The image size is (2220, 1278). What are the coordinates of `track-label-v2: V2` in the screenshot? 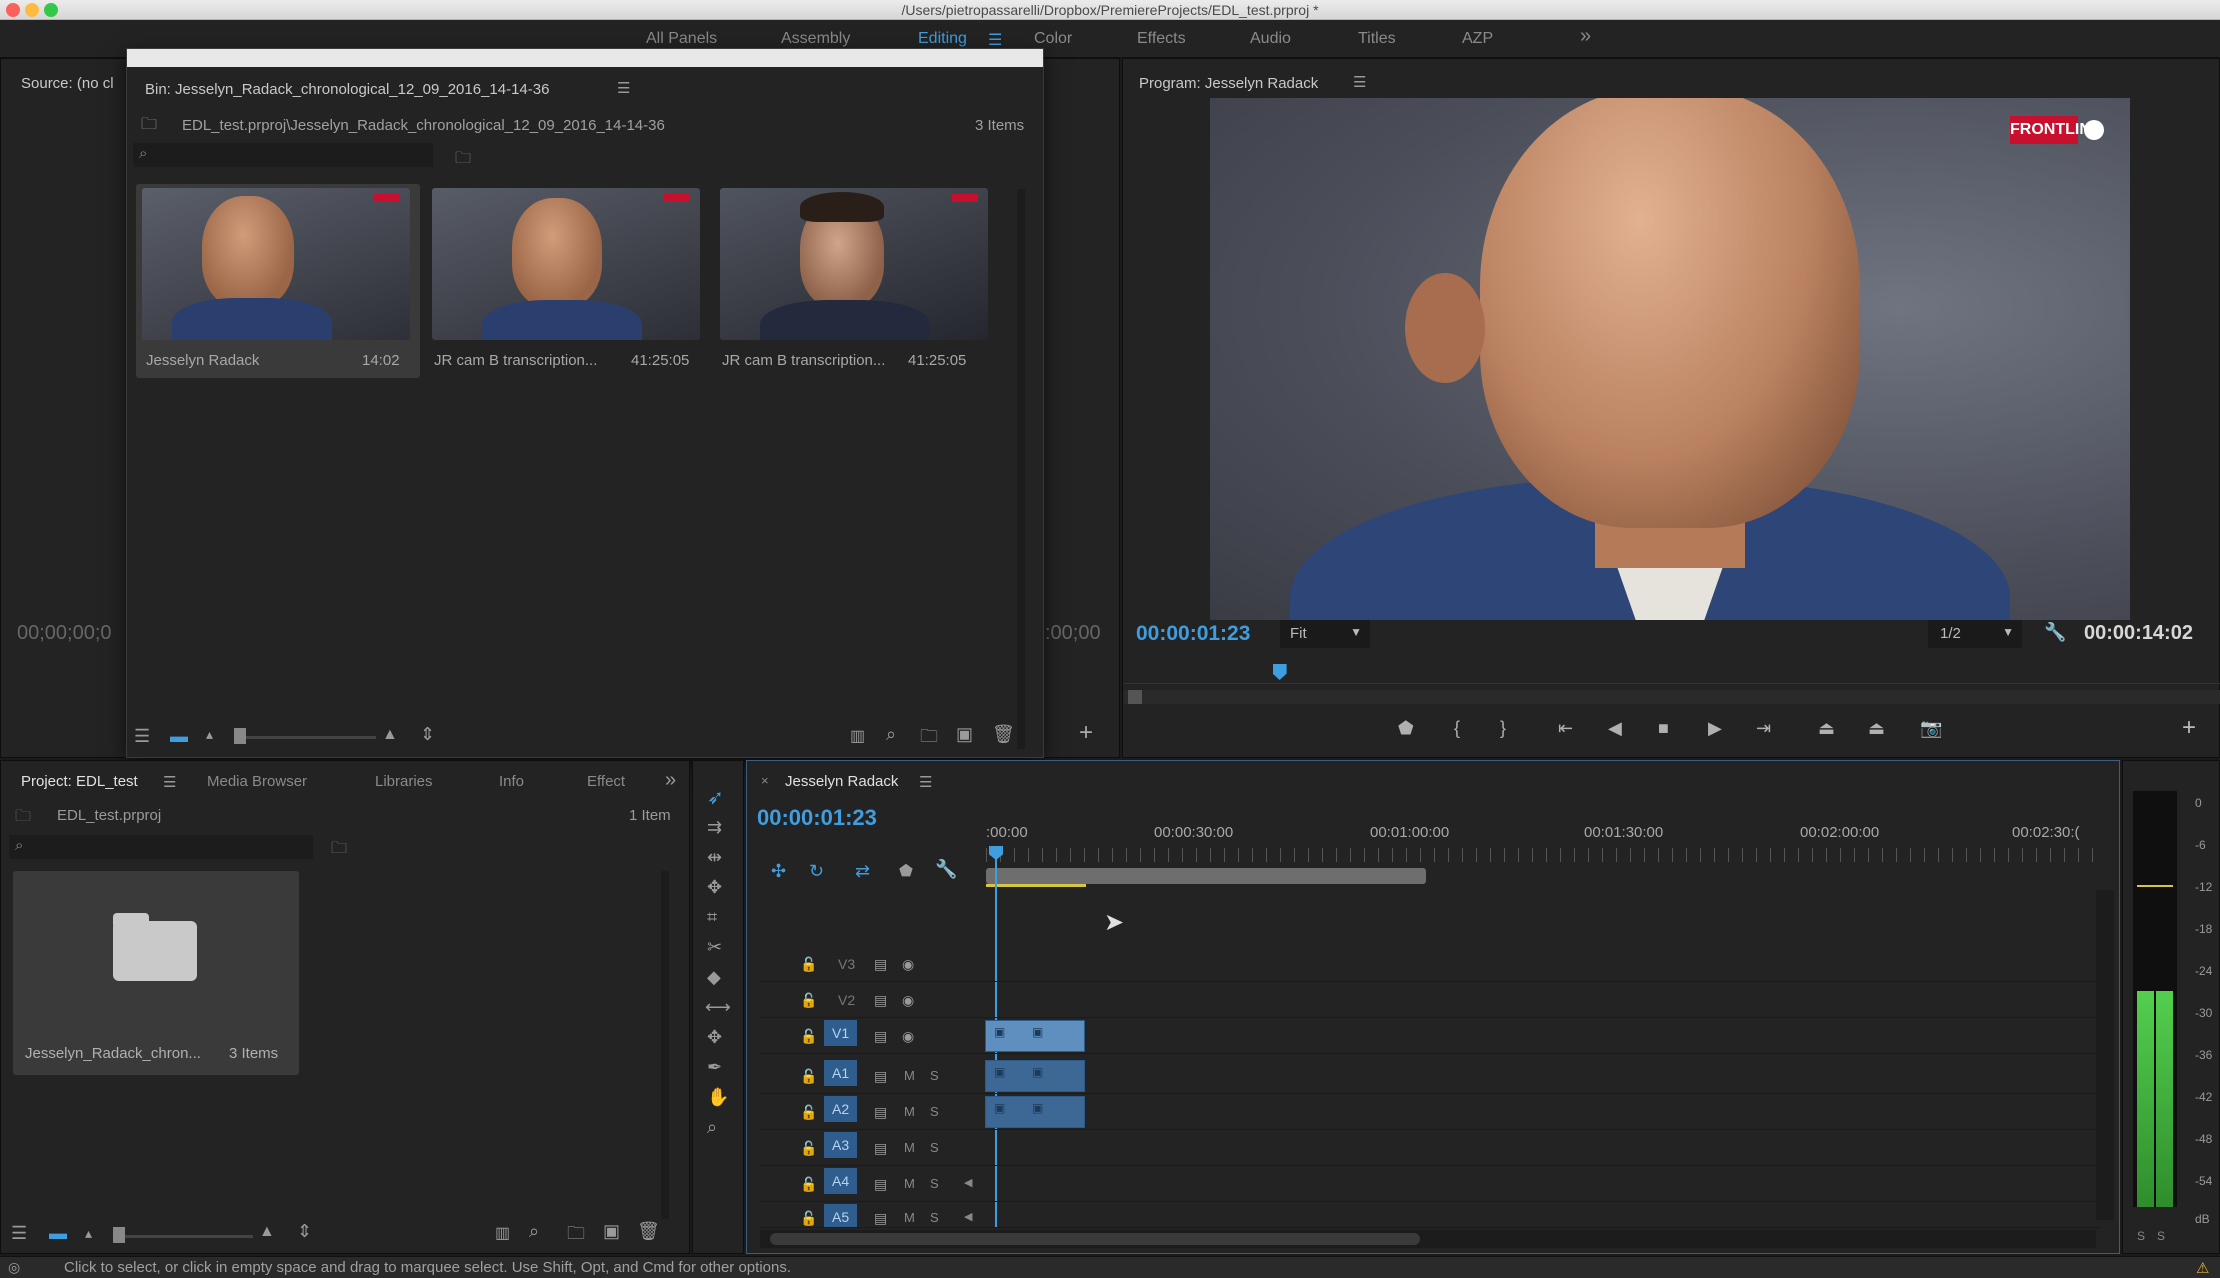 It's located at (846, 1000).